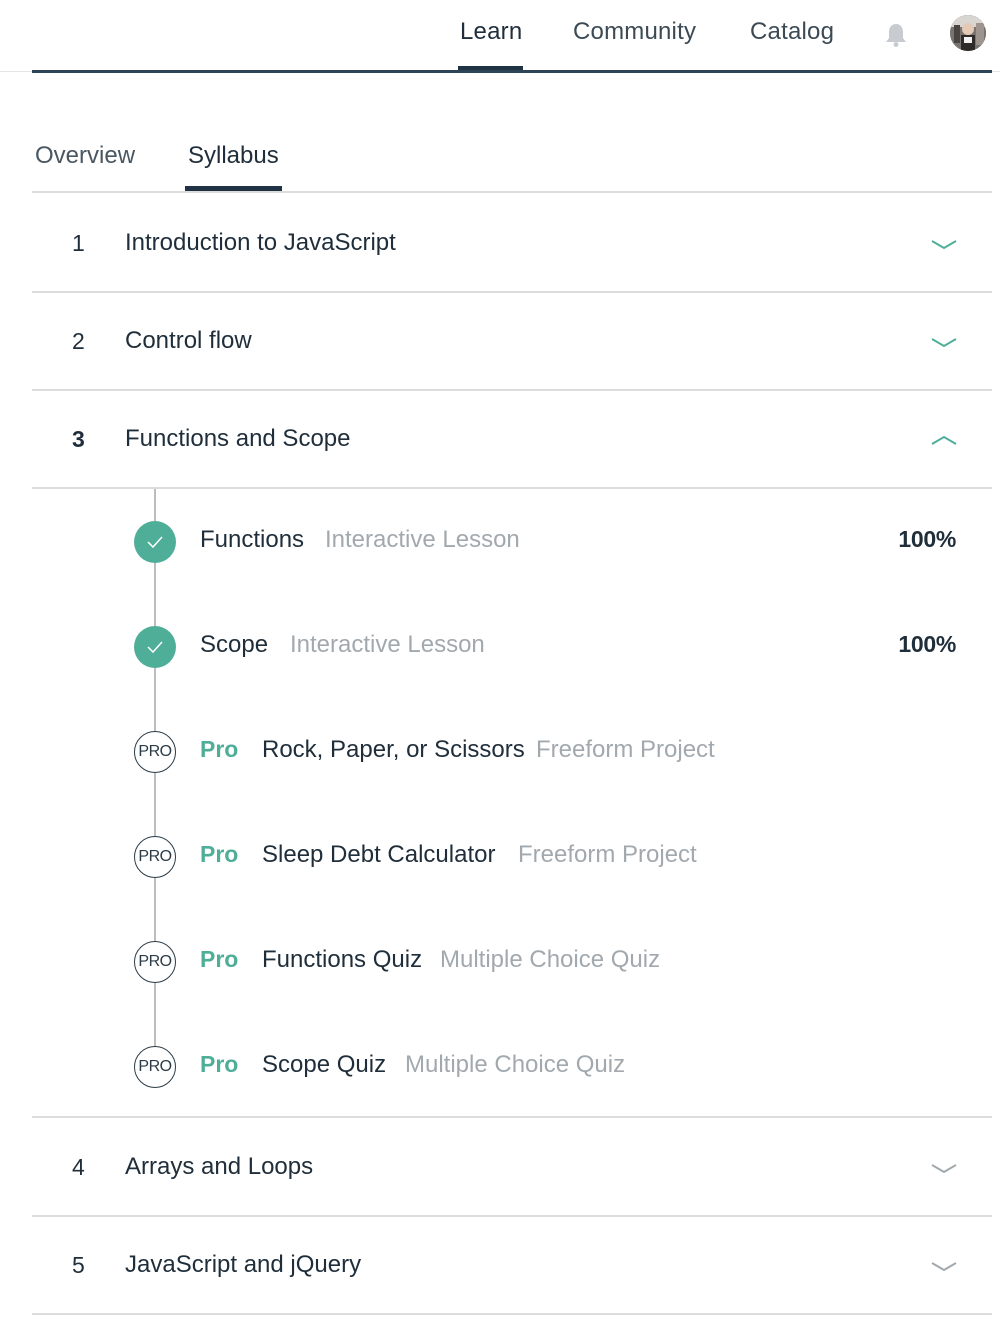 The image size is (1000, 1342). I want to click on lesson-scope-quiz: PRO Pro Scope Quiz Multiple Choice Quiz, so click(512, 1065).